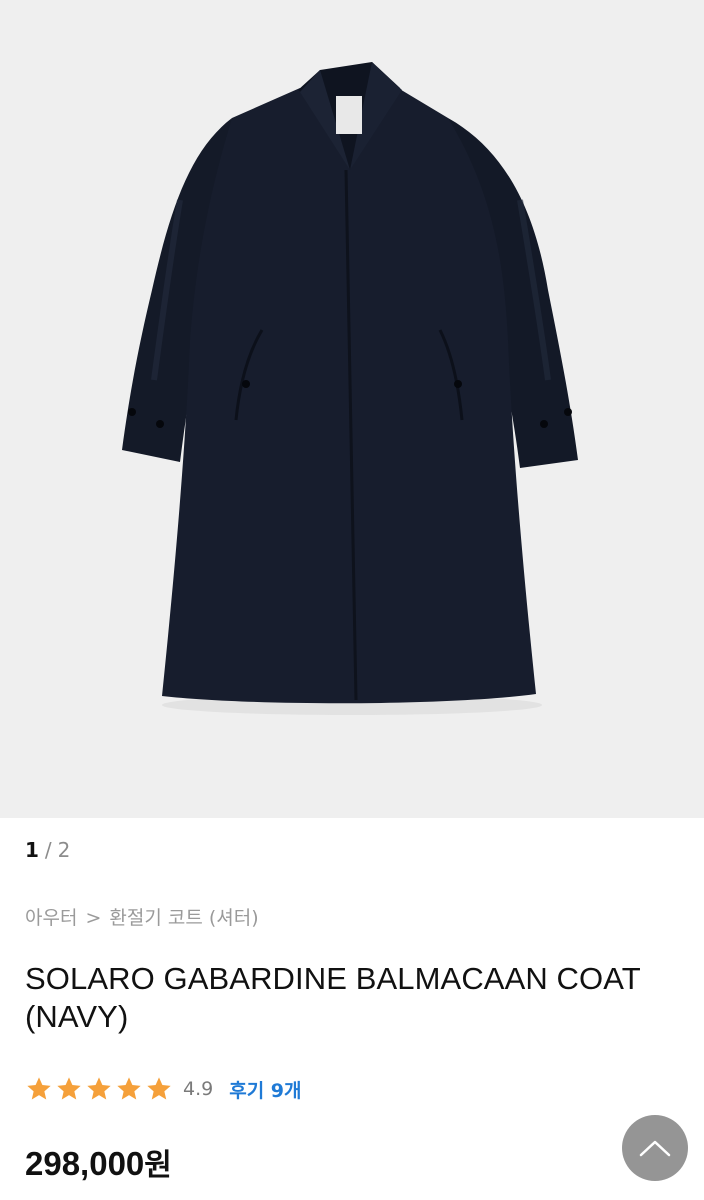  Describe the element at coordinates (198, 1089) in the screenshot. I see `rating-score: 4.9` at that location.